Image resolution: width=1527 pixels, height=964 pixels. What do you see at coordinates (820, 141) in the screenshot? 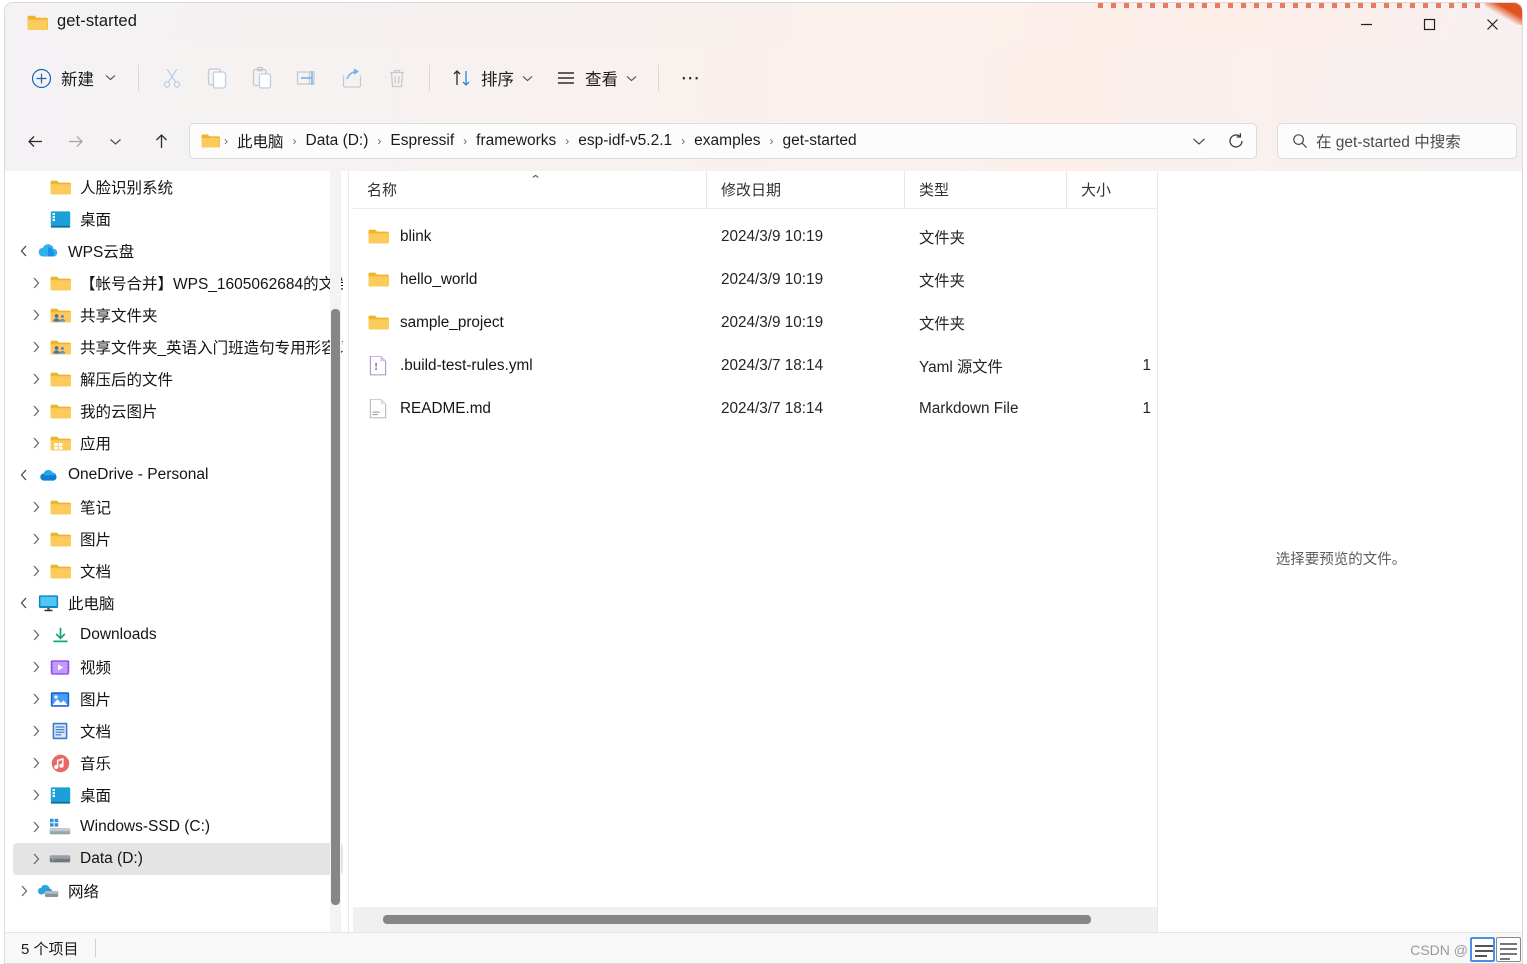
I see `breadcrumb-item-6: get-started` at bounding box center [820, 141].